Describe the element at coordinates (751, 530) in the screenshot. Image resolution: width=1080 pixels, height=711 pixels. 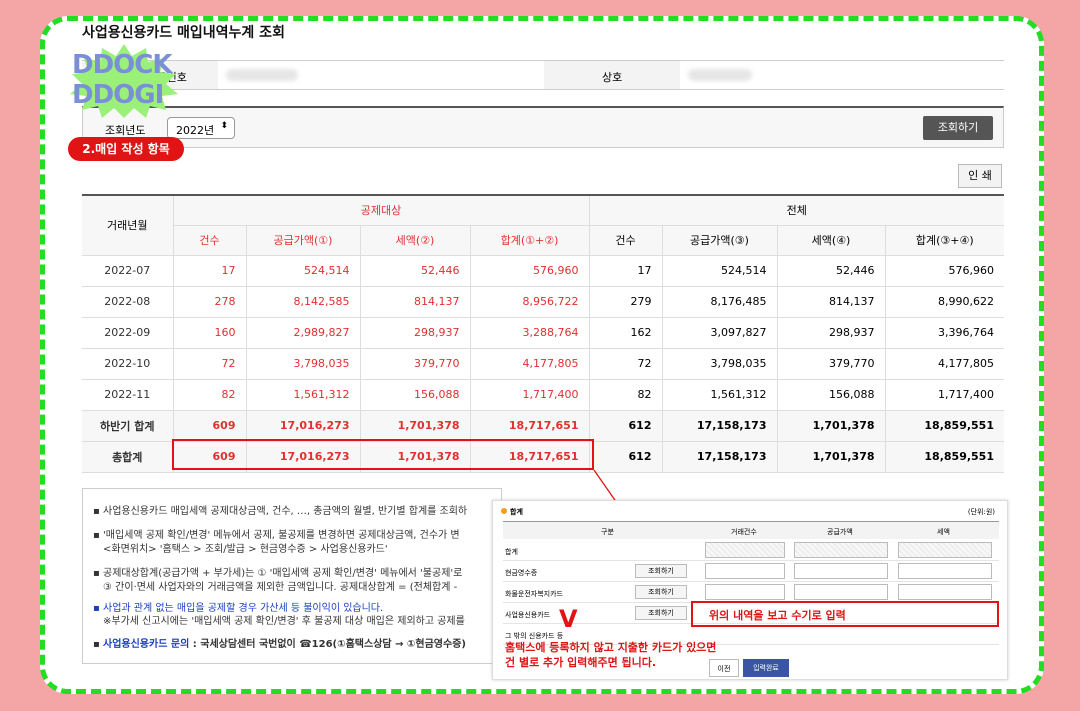
I see `popup-header-row: 구분 거래건수 공급가액 세액` at that location.